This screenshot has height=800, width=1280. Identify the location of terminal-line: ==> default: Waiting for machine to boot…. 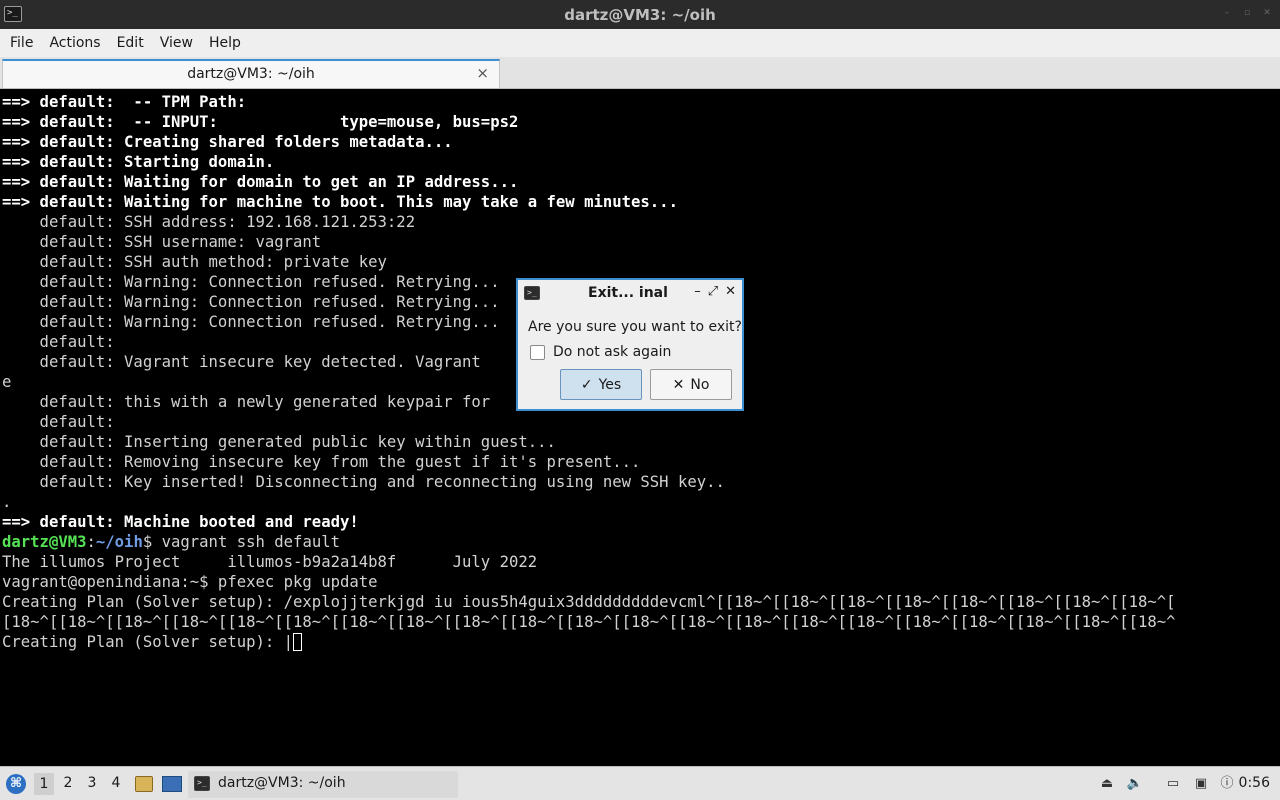
(340, 202).